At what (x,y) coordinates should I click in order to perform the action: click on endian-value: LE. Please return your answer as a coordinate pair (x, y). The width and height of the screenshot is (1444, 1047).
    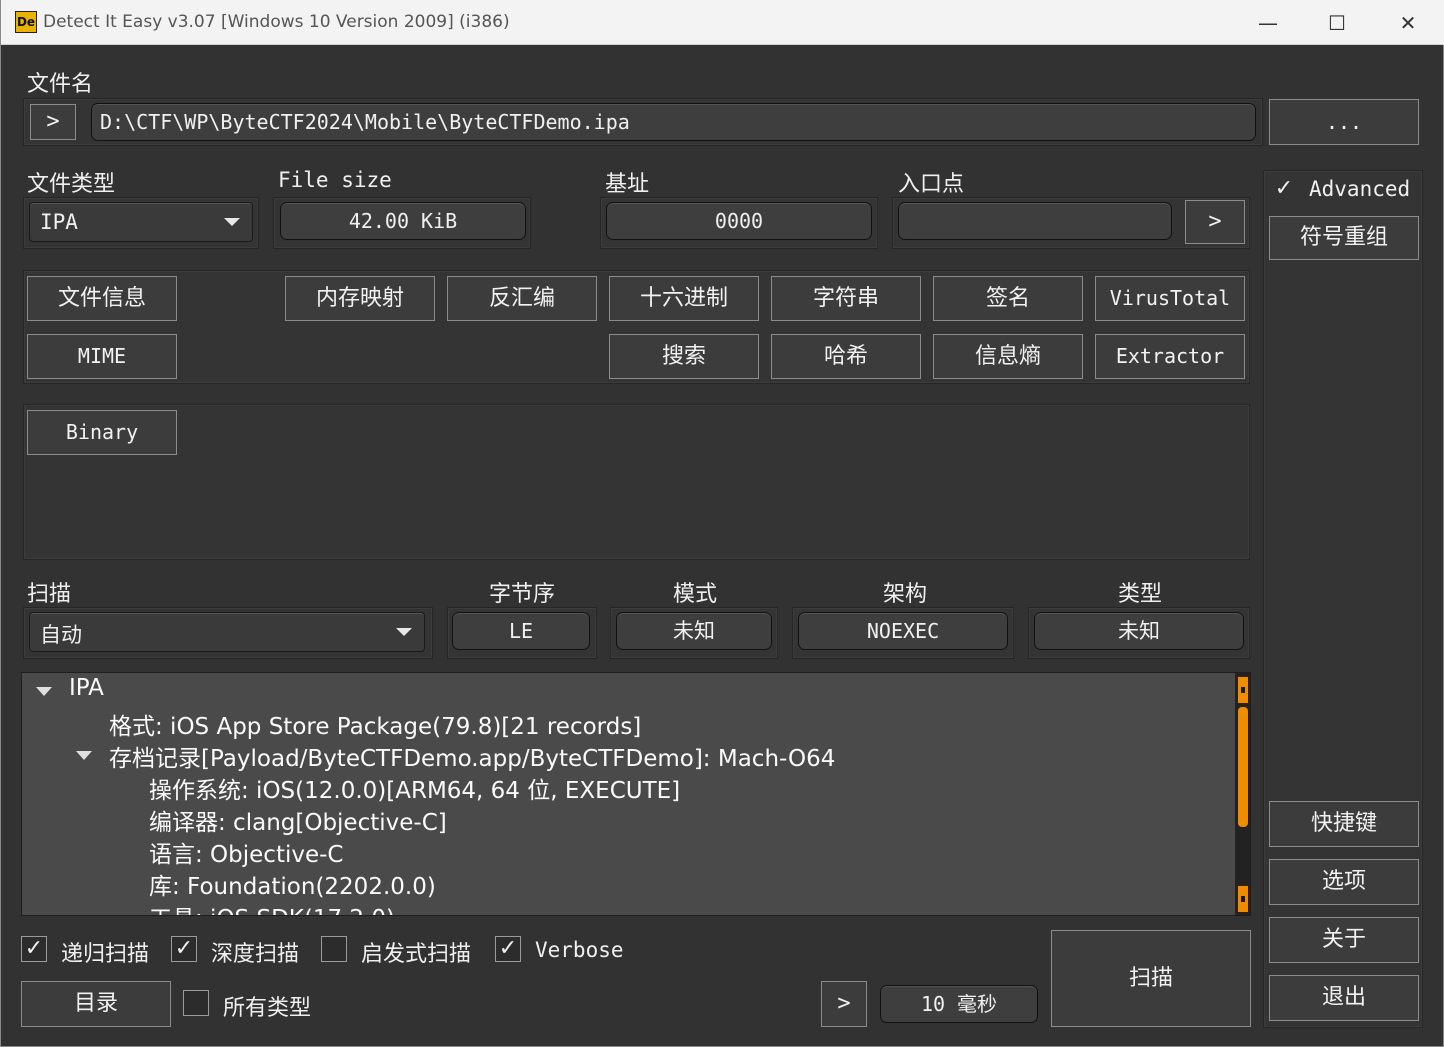
    Looking at the image, I should click on (521, 631).